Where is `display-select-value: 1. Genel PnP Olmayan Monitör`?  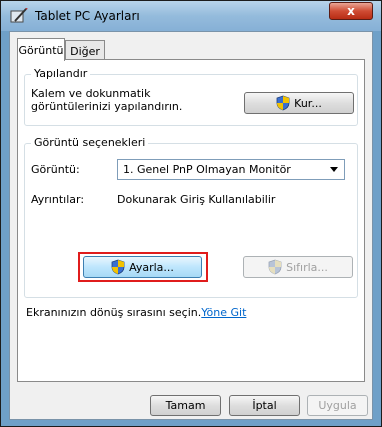 display-select-value: 1. Genel PnP Olmayan Monitör is located at coordinates (207, 169).